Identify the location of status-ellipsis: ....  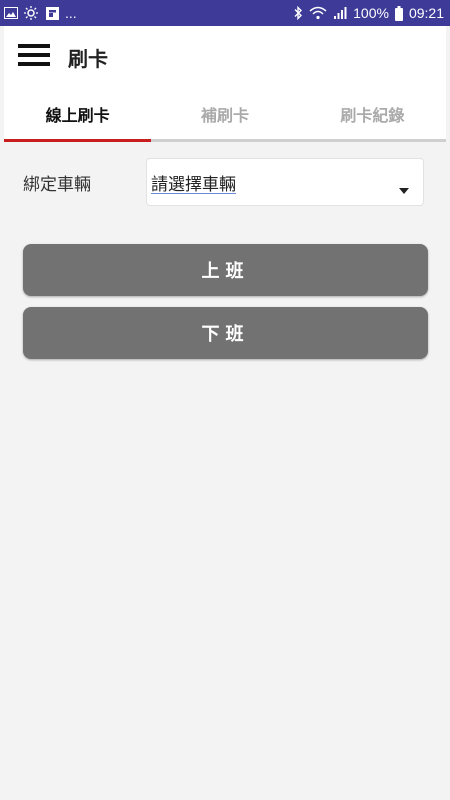
(71, 13).